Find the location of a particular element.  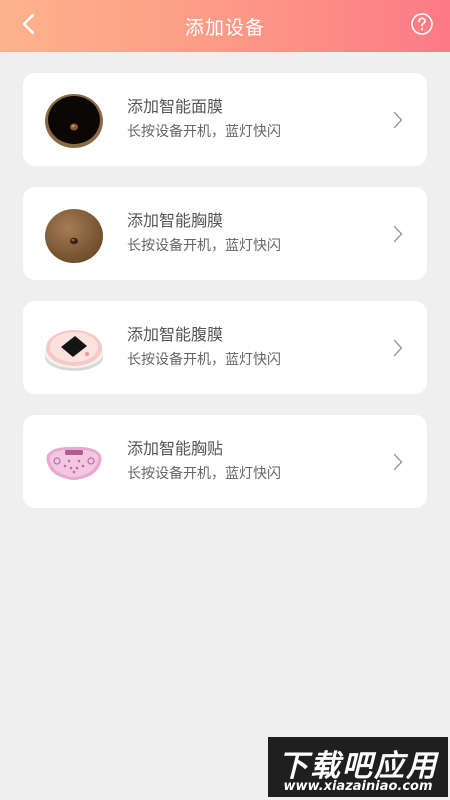

device-name: 添加智能腹膜 is located at coordinates (175, 334).